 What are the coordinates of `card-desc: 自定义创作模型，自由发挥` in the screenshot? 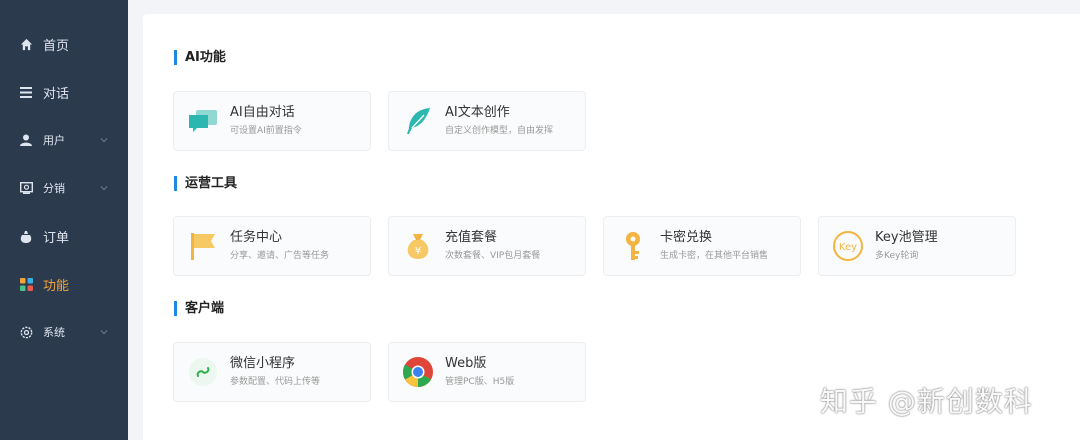 It's located at (499, 131).